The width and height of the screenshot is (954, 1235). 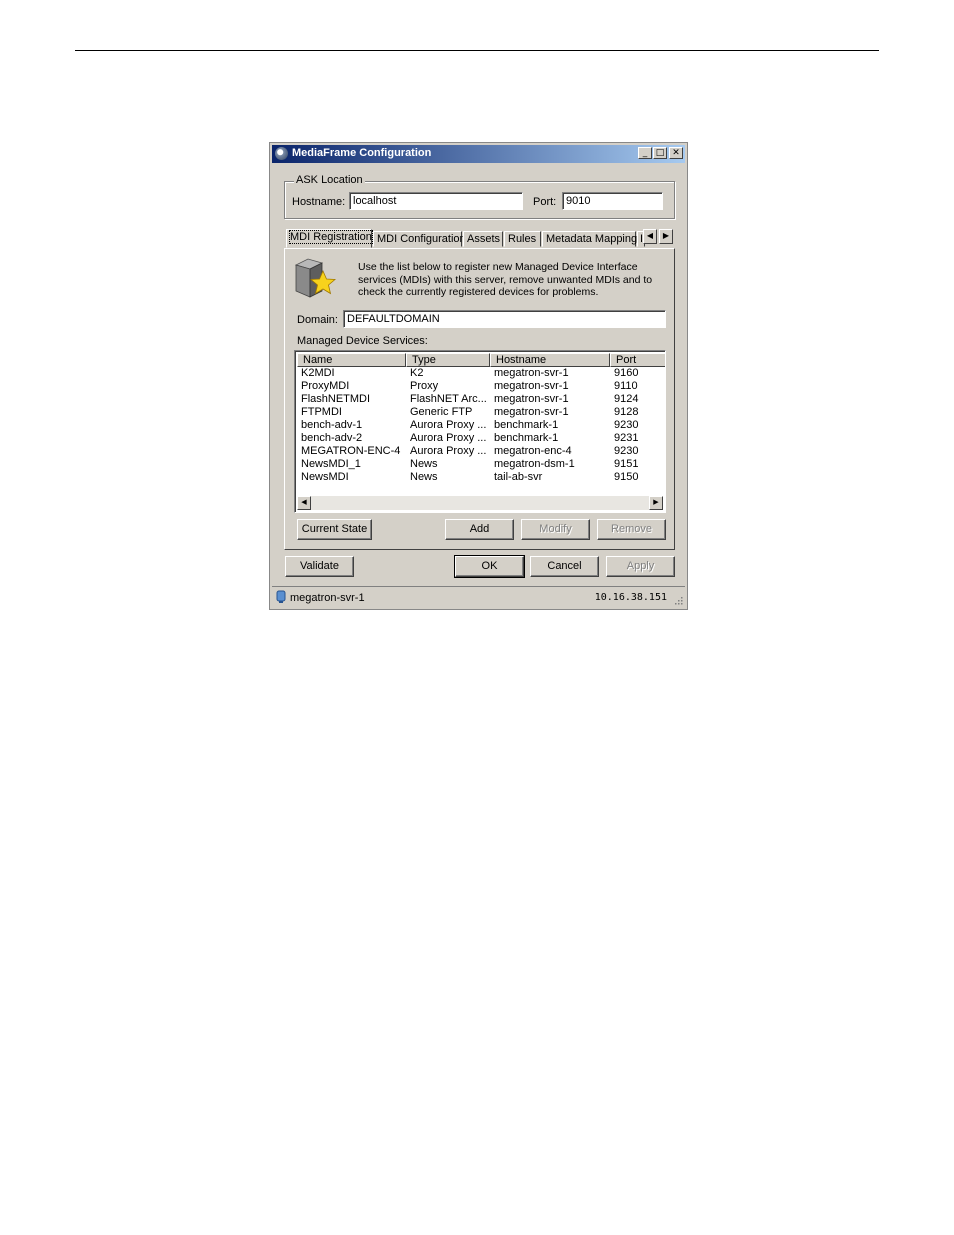 What do you see at coordinates (480, 464) in the screenshot?
I see `table-row: NewsMDI_1 News megatron-dsm-1 9151` at bounding box center [480, 464].